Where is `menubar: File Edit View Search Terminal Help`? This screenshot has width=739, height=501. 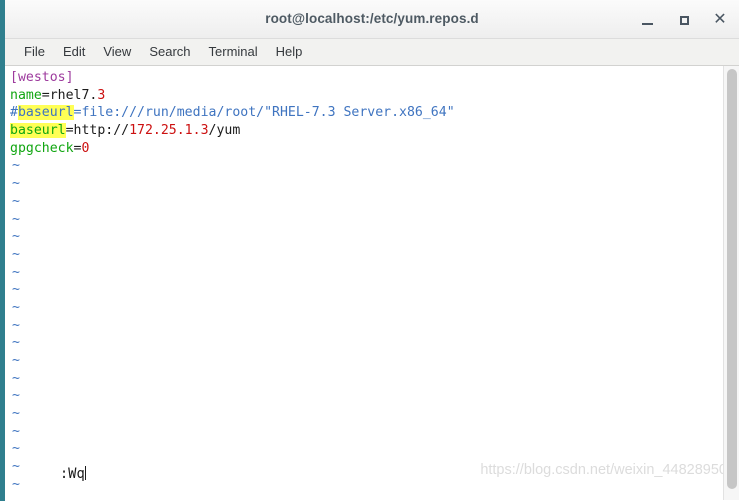
menubar: File Edit View Search Terminal Help is located at coordinates (372, 52).